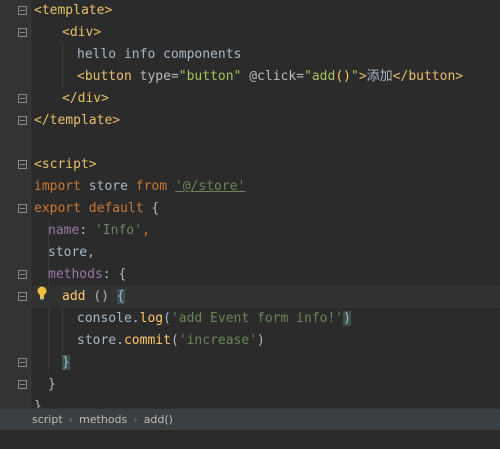 Image resolution: width=500 pixels, height=449 pixels. I want to click on bottom-panel, so click(250, 439).